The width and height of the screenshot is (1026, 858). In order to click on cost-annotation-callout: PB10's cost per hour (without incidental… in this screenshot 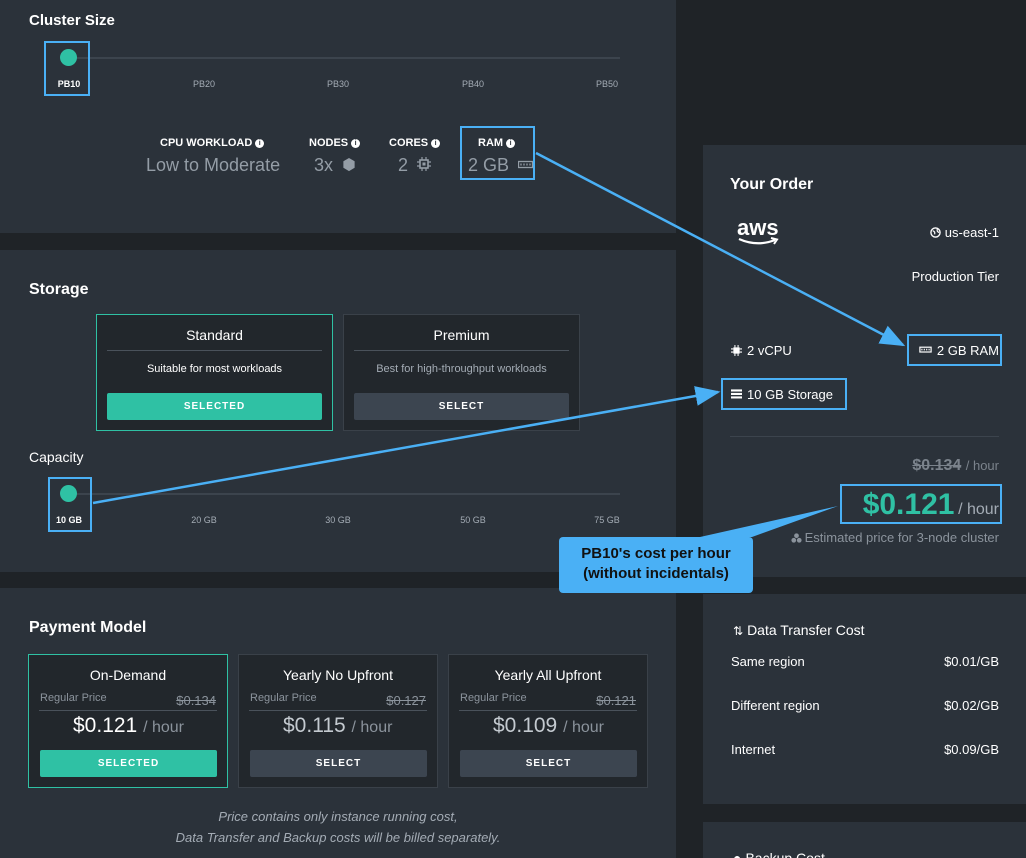, I will do `click(656, 565)`.